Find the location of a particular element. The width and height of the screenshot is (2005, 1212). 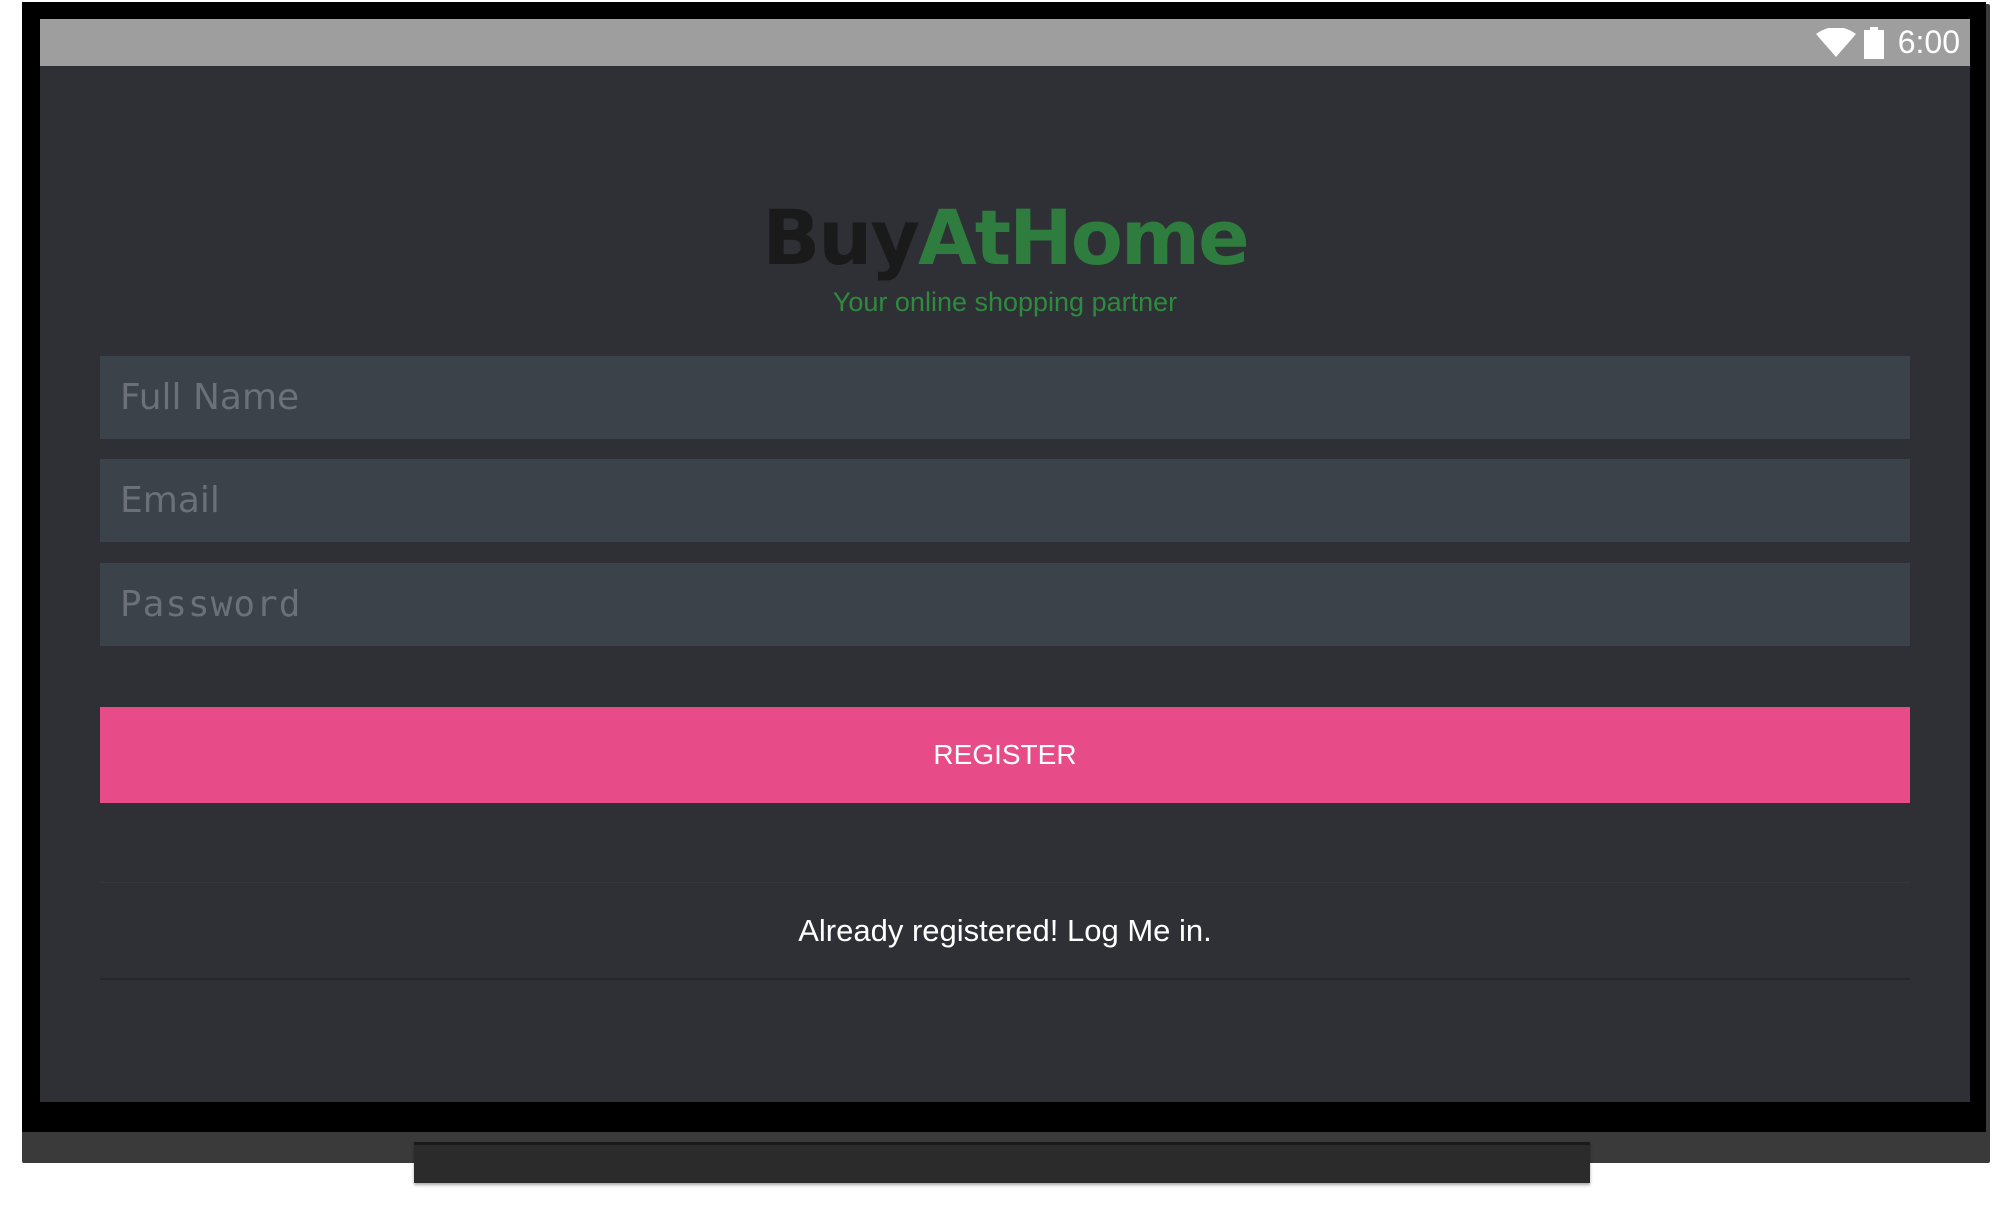

password-input is located at coordinates (1005, 604).